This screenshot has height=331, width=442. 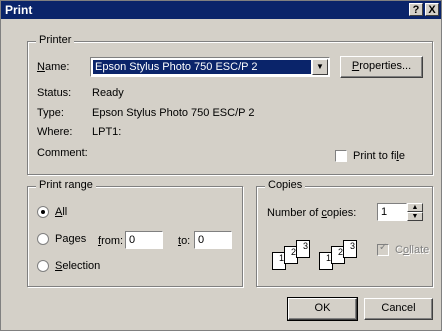 I want to click on copies-group: Copies, so click(x=344, y=233).